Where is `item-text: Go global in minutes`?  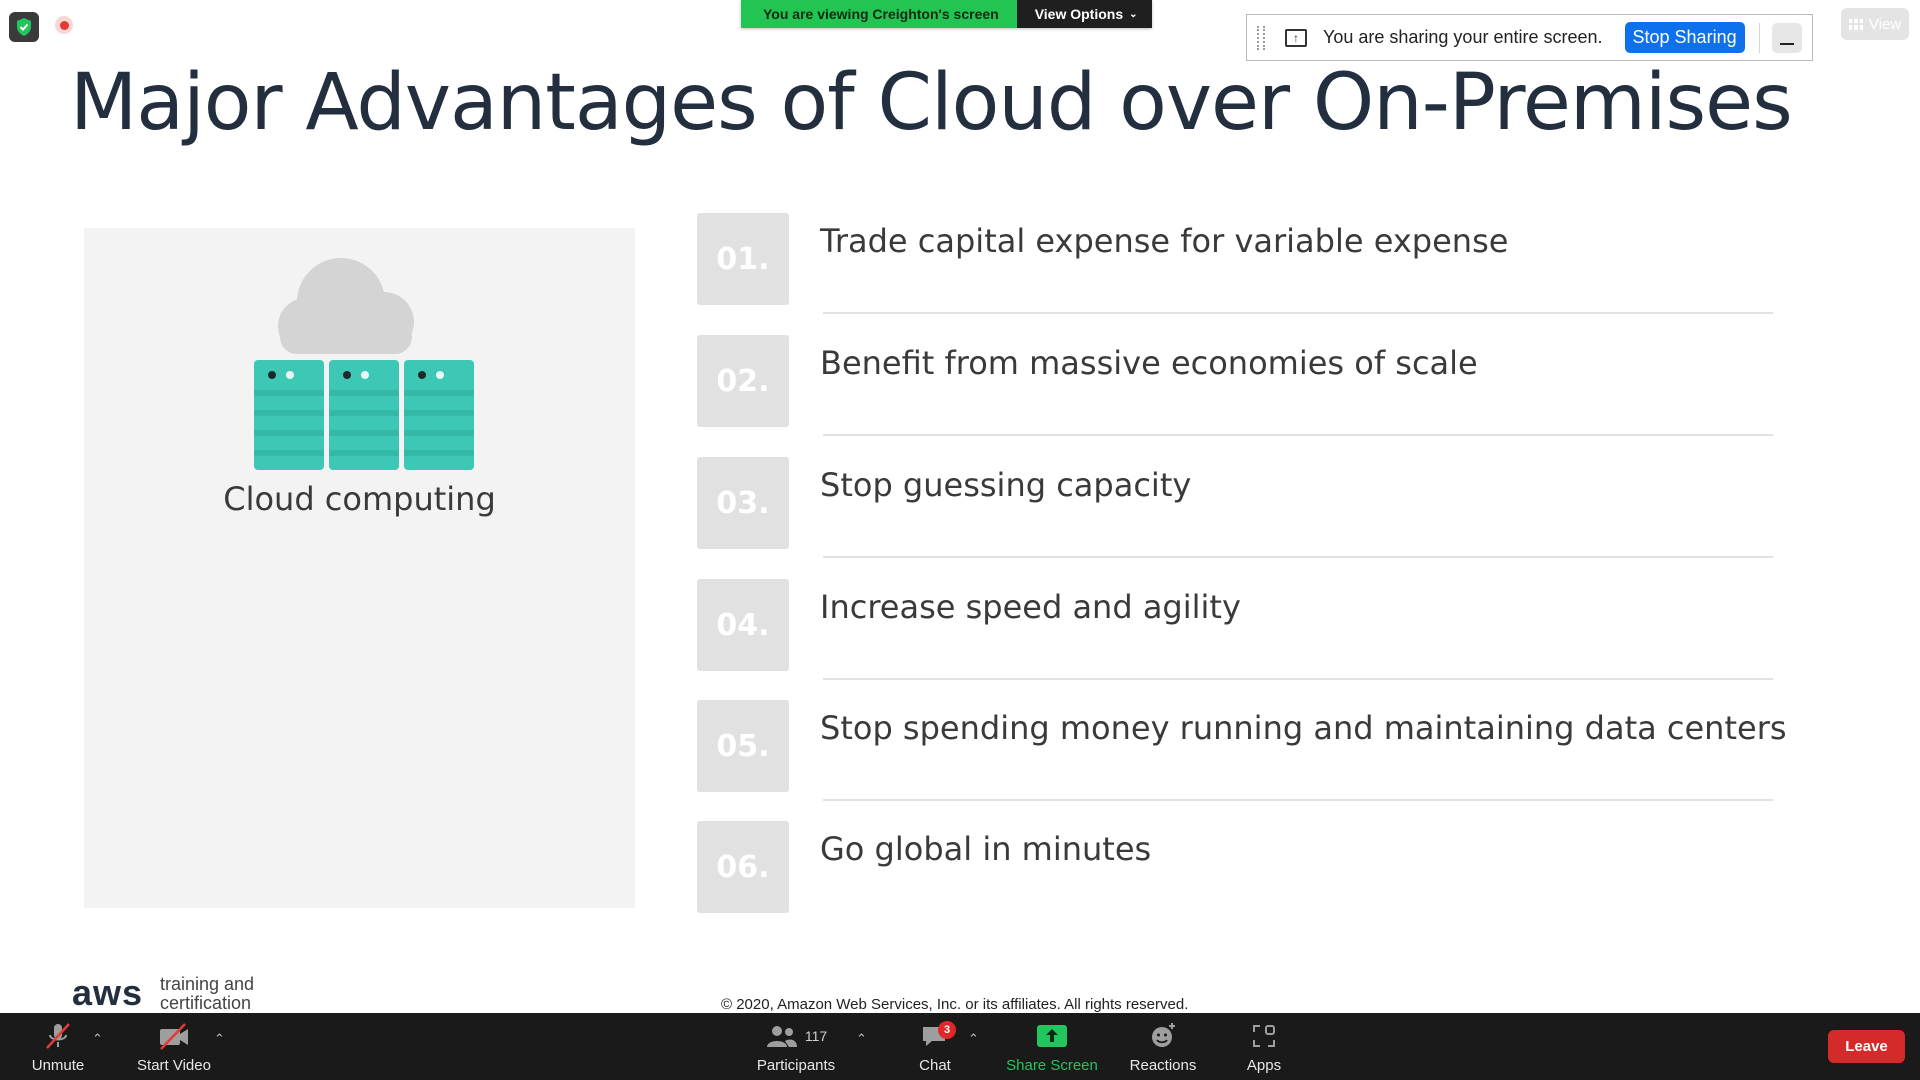 item-text: Go global in minutes is located at coordinates (986, 849).